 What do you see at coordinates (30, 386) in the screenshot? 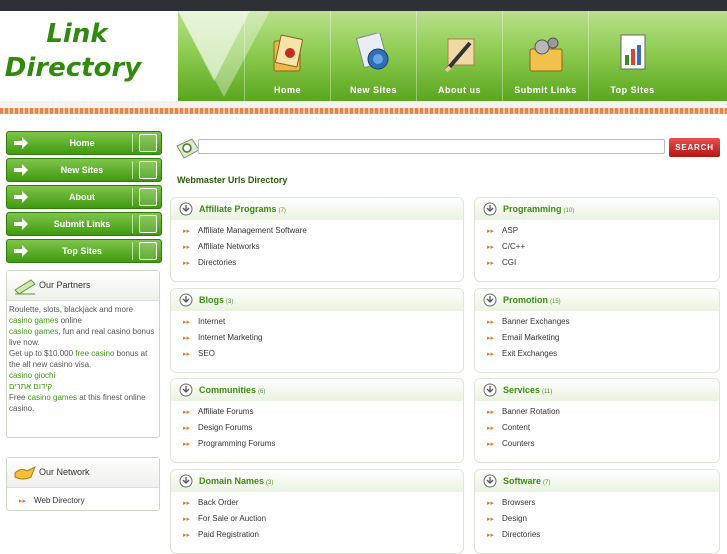
I see `partner-link: קידום אתרים` at bounding box center [30, 386].